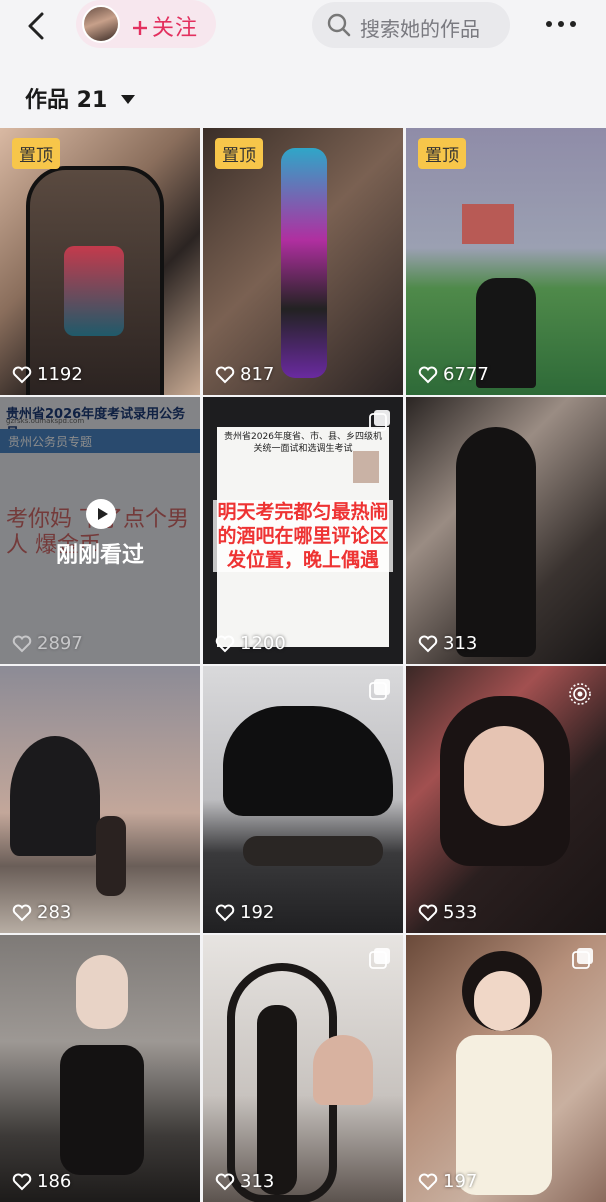 The height and width of the screenshot is (1202, 606). Describe the element at coordinates (339, 25) in the screenshot. I see `search-icon` at that location.